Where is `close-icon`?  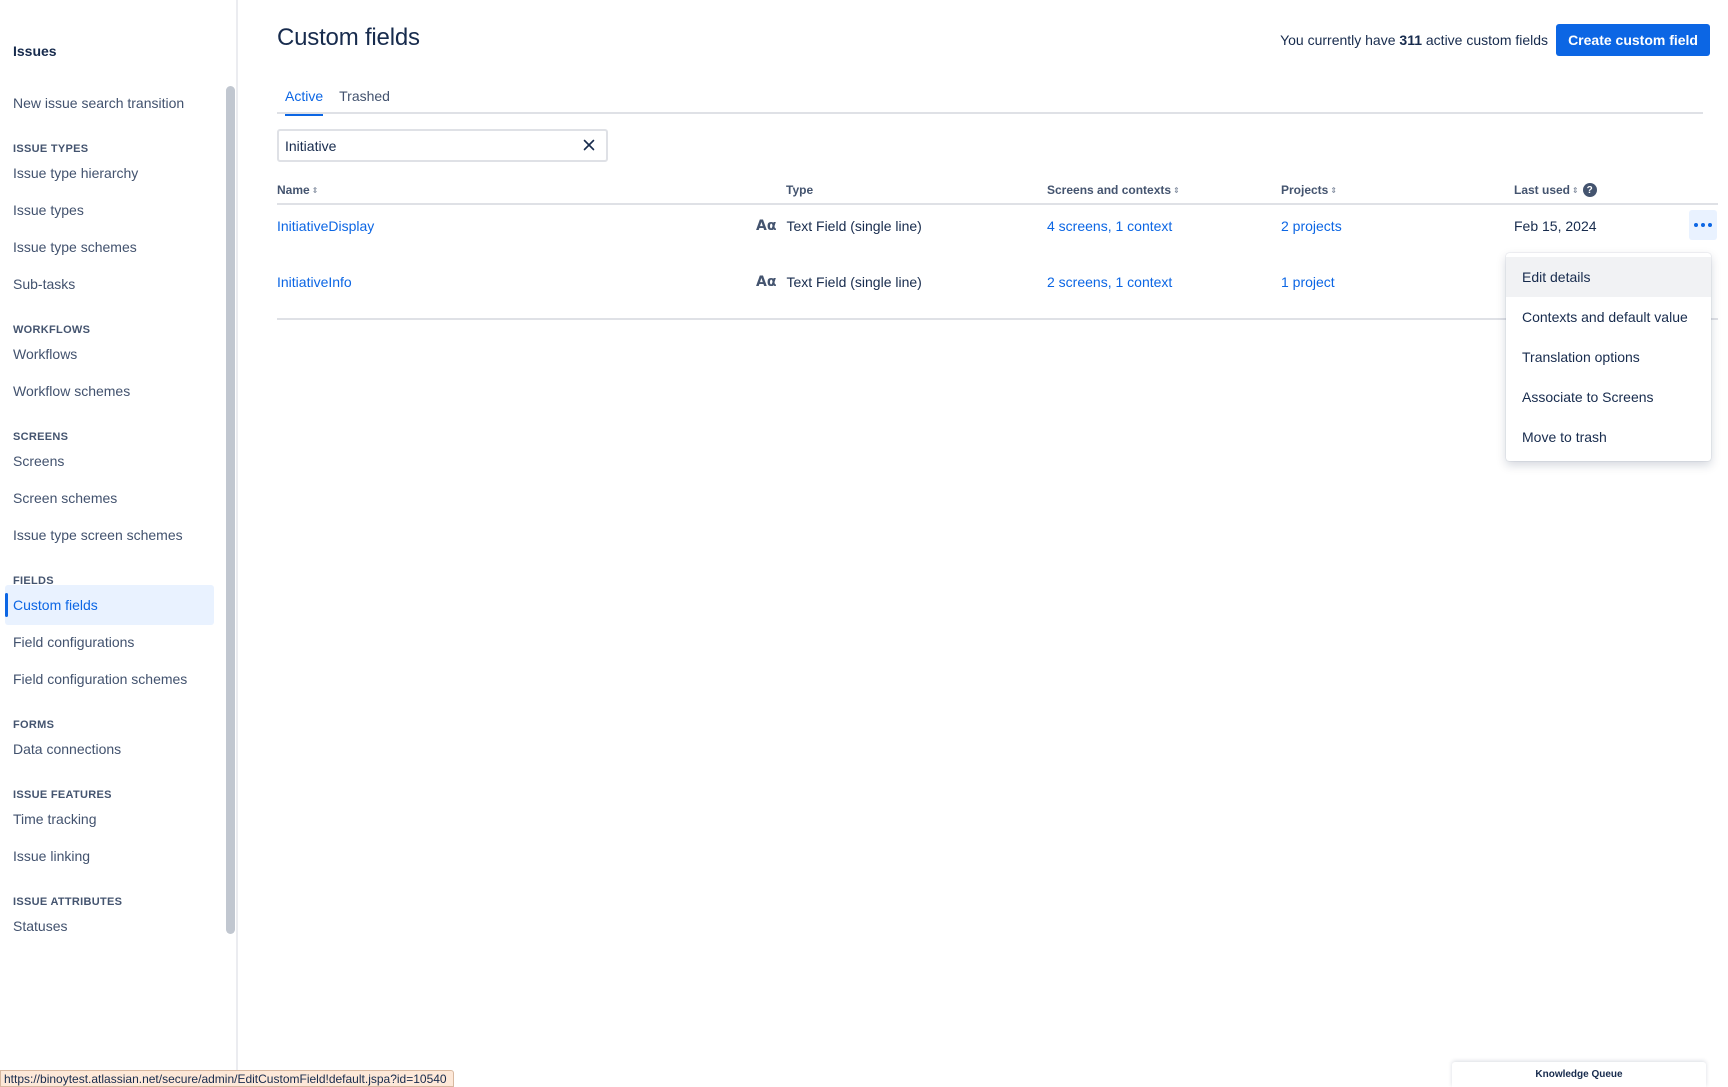 close-icon is located at coordinates (589, 145).